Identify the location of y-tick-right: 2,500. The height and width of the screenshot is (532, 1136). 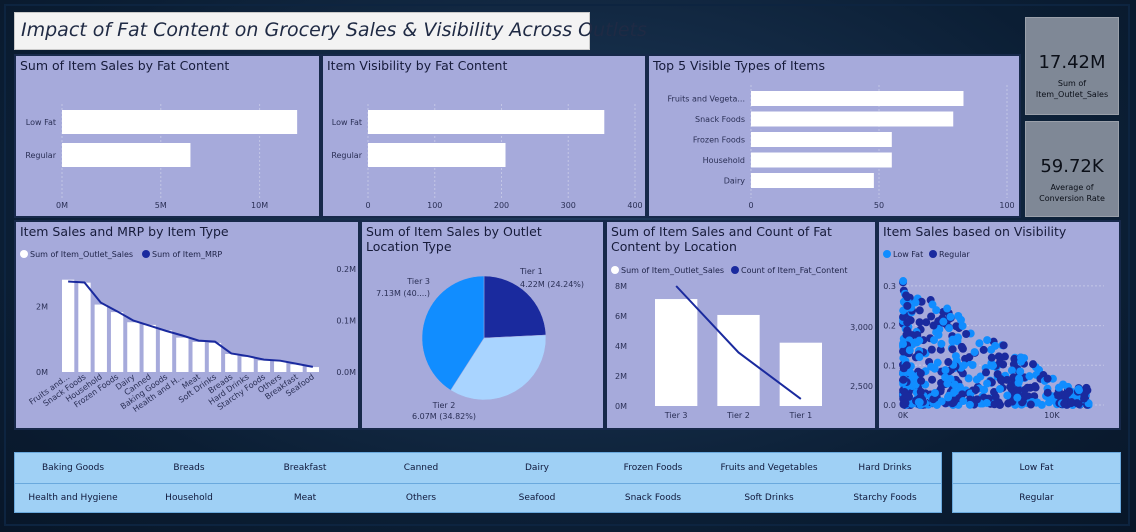
(861, 386).